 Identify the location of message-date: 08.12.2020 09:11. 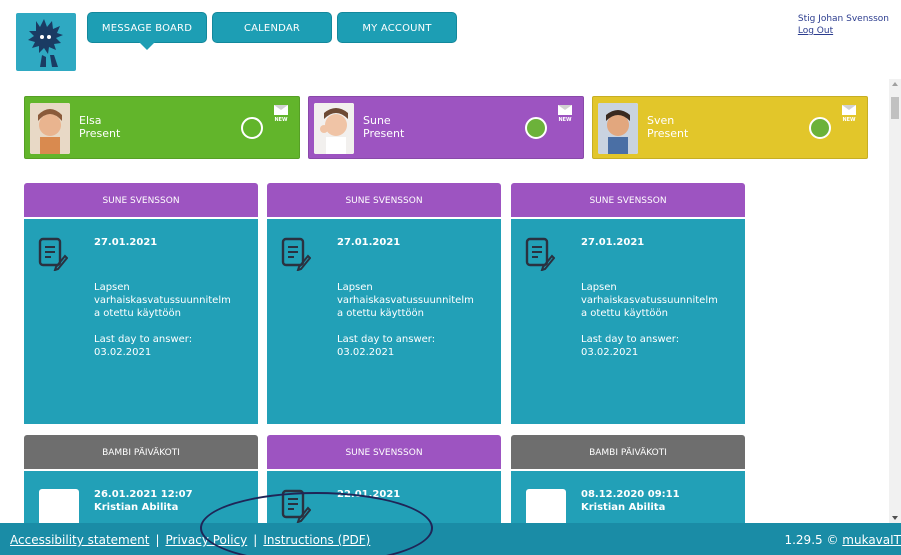
(630, 494).